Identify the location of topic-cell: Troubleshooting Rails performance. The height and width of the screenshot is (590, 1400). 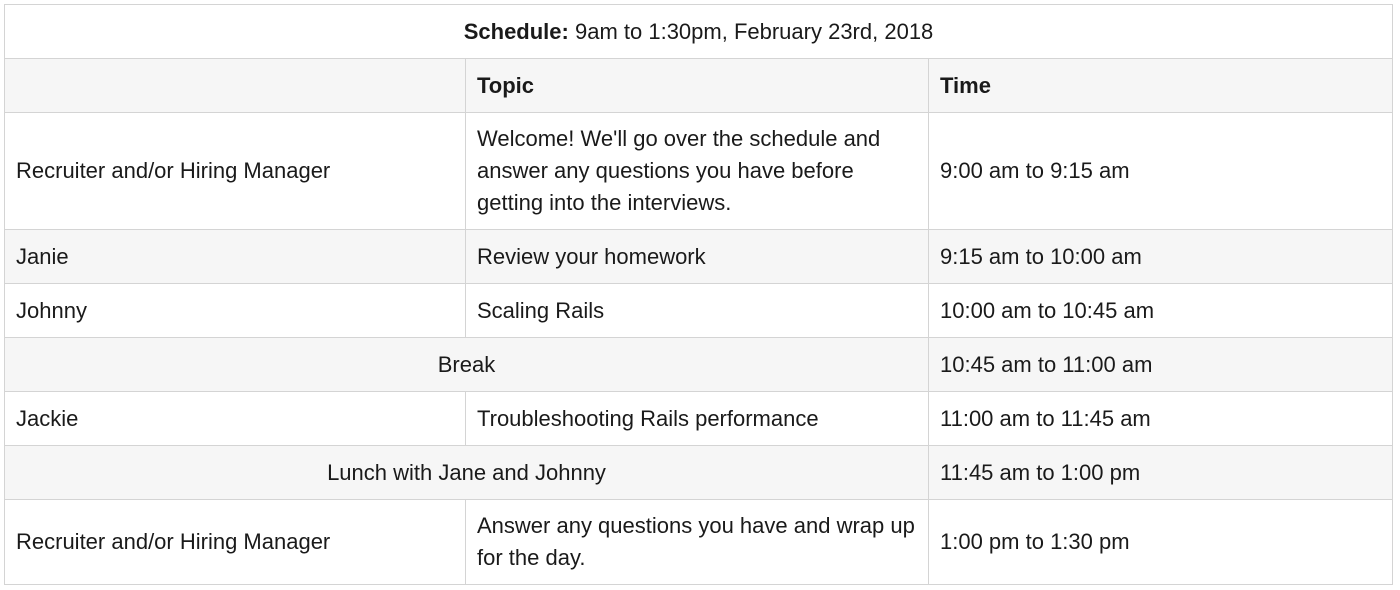
(697, 418).